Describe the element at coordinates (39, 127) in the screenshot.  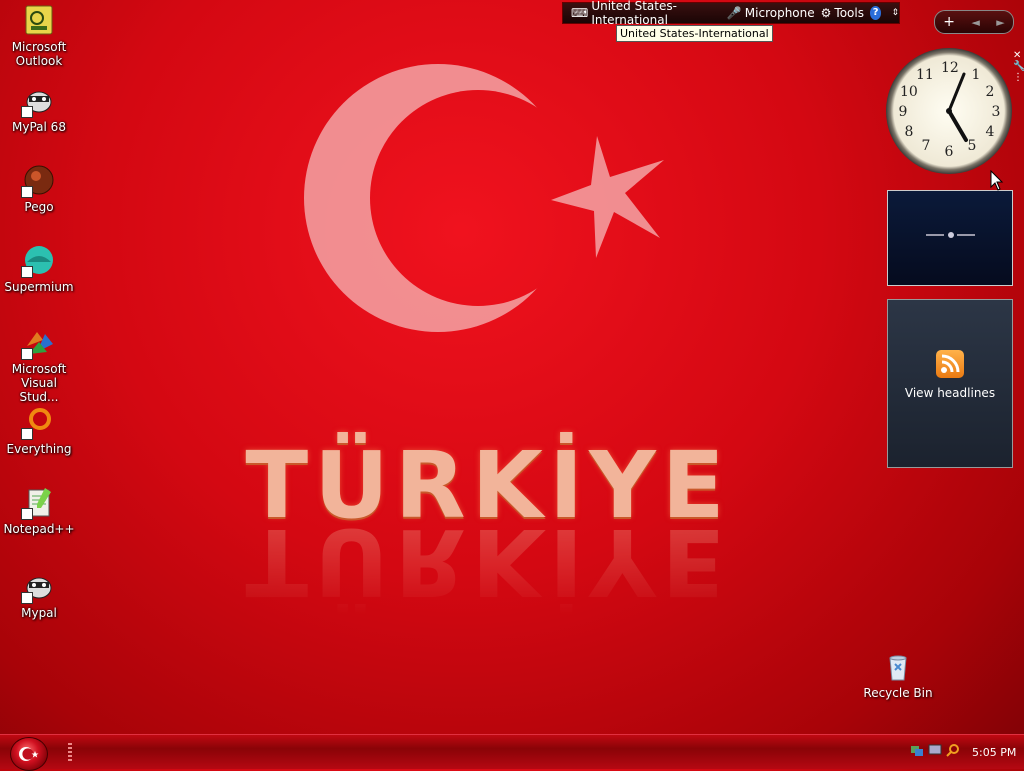
I see `desktop-icon-label: MyPal 68` at that location.